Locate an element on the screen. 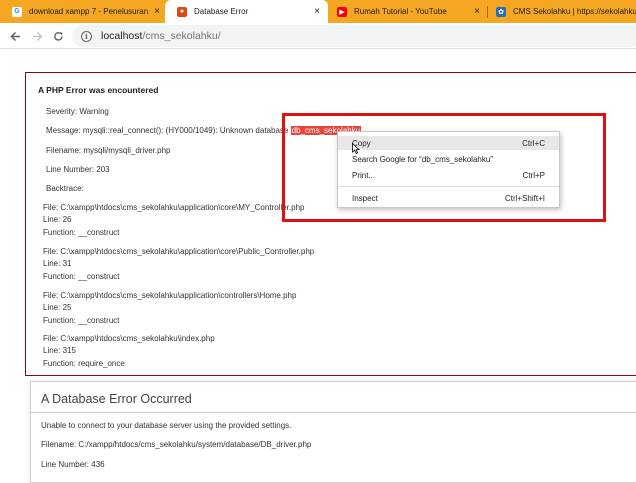 The width and height of the screenshot is (636, 483). back-arrow-icon is located at coordinates (14, 36).